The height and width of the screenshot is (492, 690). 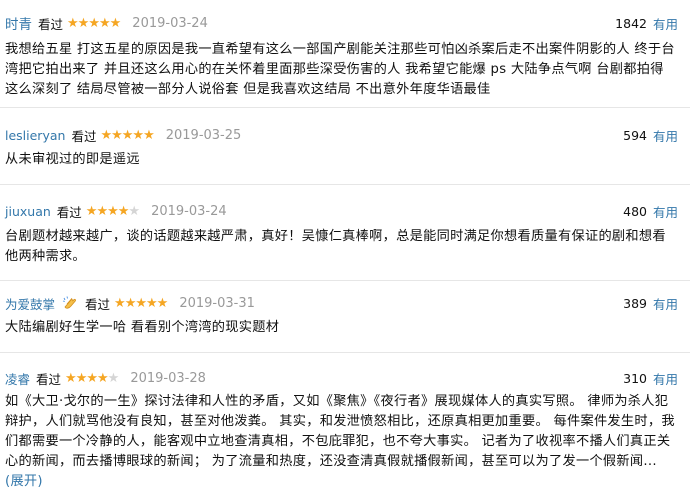 I want to click on review-date: 2019-03-25, so click(x=203, y=135).